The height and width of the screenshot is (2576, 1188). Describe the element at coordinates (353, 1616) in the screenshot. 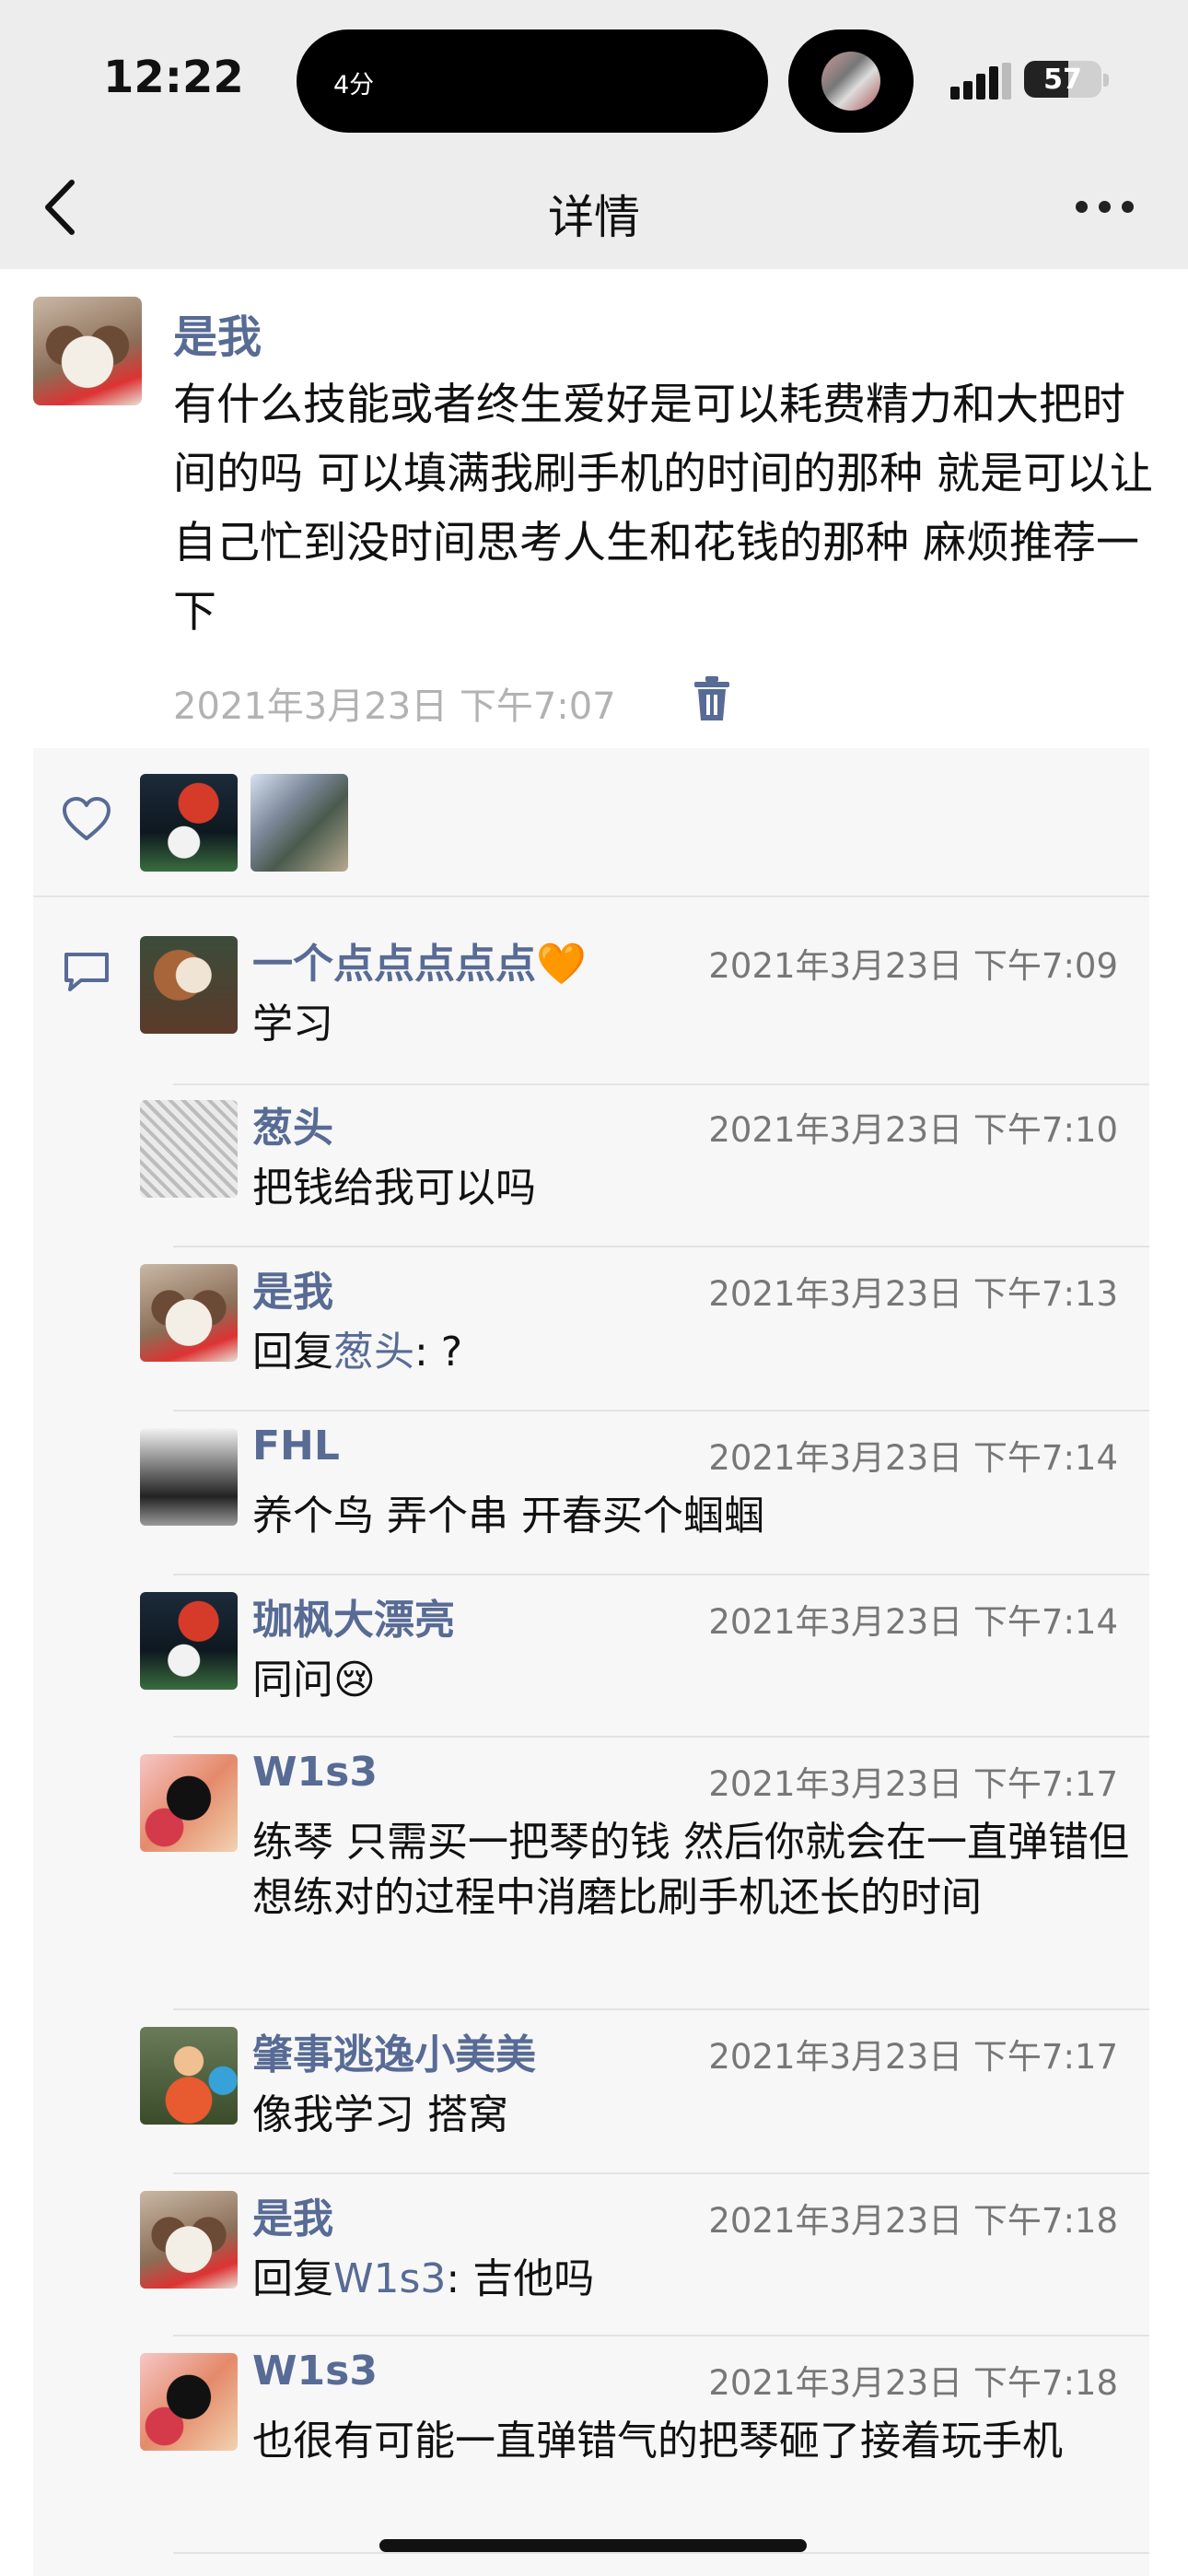

I see `comment-author: 珈枫大漂亮` at that location.